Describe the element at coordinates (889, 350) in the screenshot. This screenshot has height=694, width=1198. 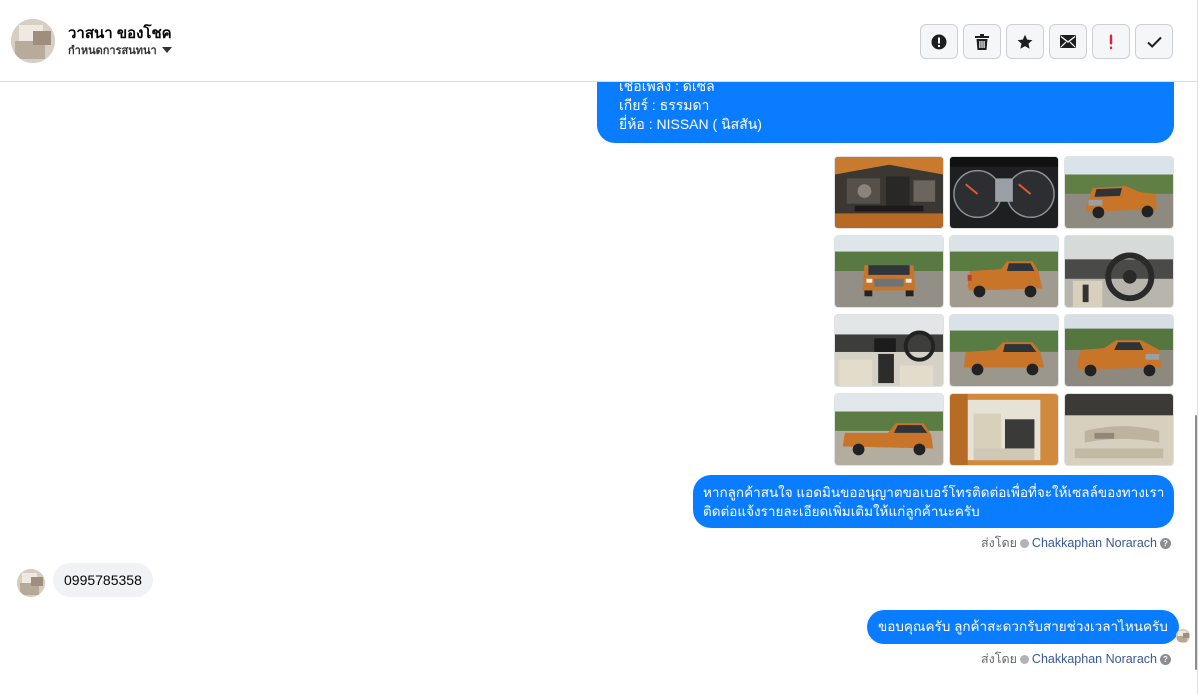
I see `photo-interior-console` at that location.